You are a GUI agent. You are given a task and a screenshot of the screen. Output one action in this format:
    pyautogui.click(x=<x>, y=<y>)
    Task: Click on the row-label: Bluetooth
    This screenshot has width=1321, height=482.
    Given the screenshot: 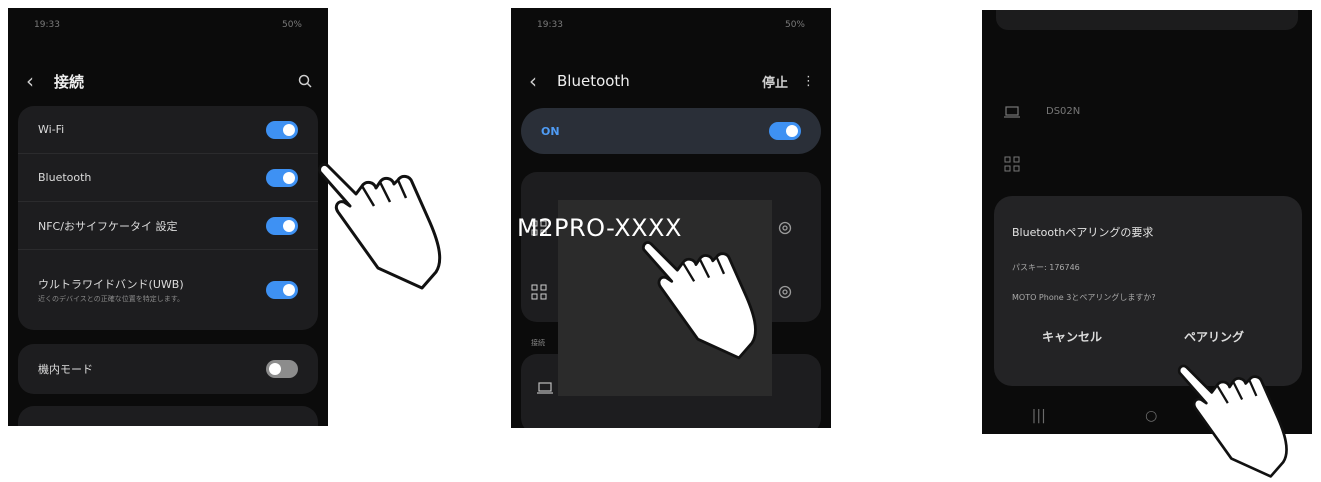 What is the action you would take?
    pyautogui.click(x=65, y=177)
    